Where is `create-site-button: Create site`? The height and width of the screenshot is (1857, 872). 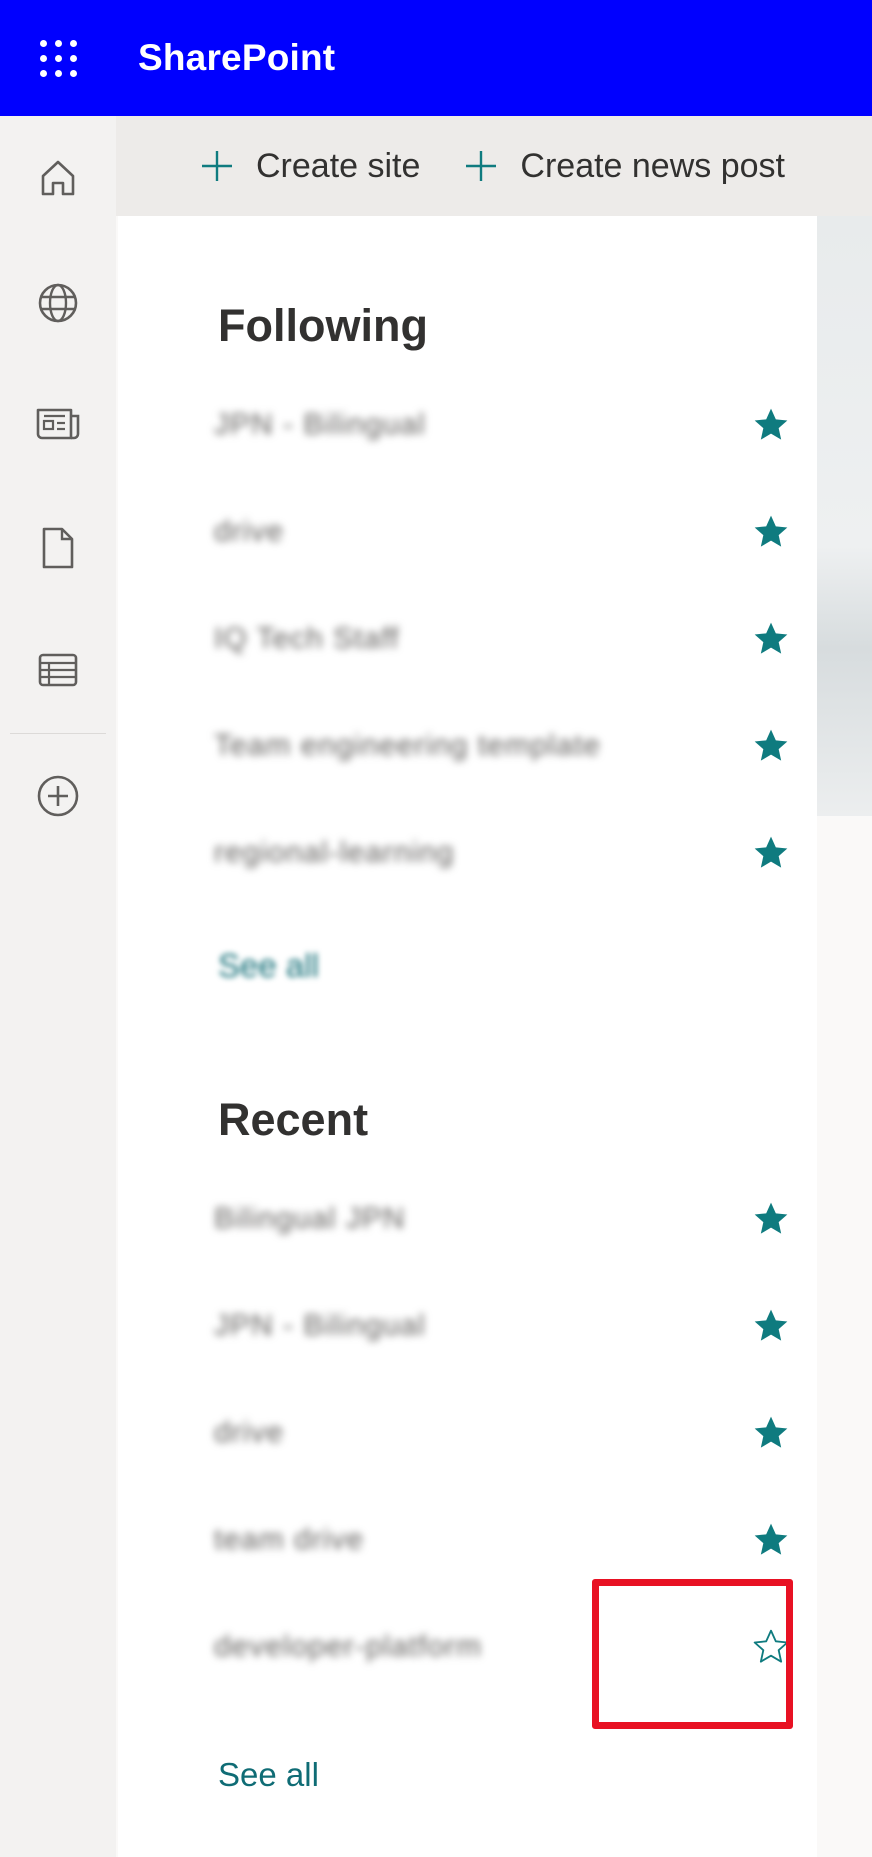 create-site-button: Create site is located at coordinates (310, 166).